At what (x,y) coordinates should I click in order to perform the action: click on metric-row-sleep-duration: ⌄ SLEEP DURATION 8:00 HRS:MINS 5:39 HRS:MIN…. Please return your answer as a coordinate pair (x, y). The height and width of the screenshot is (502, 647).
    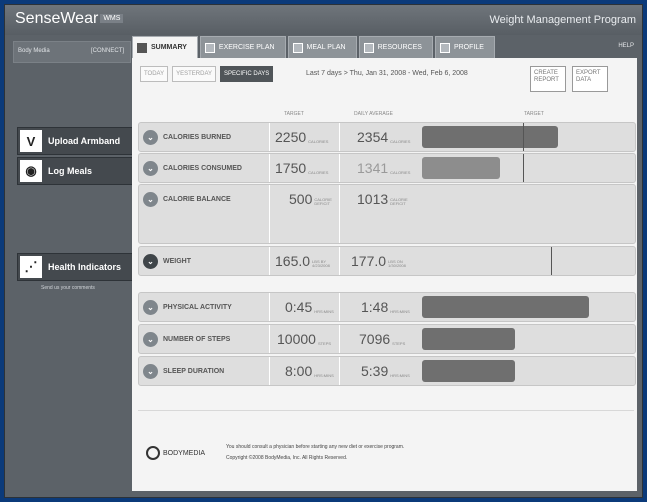
    Looking at the image, I should click on (387, 371).